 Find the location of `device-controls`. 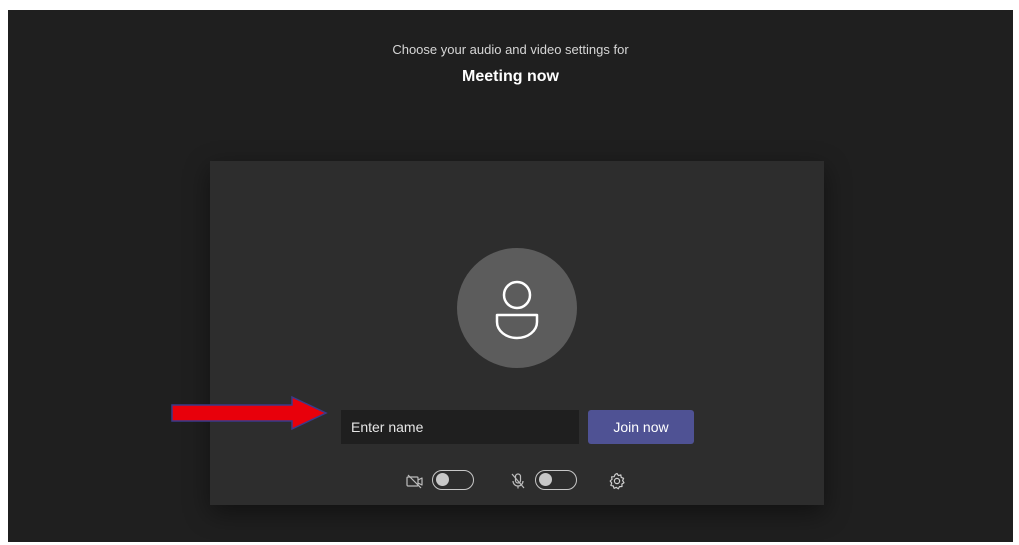

device-controls is located at coordinates (517, 481).